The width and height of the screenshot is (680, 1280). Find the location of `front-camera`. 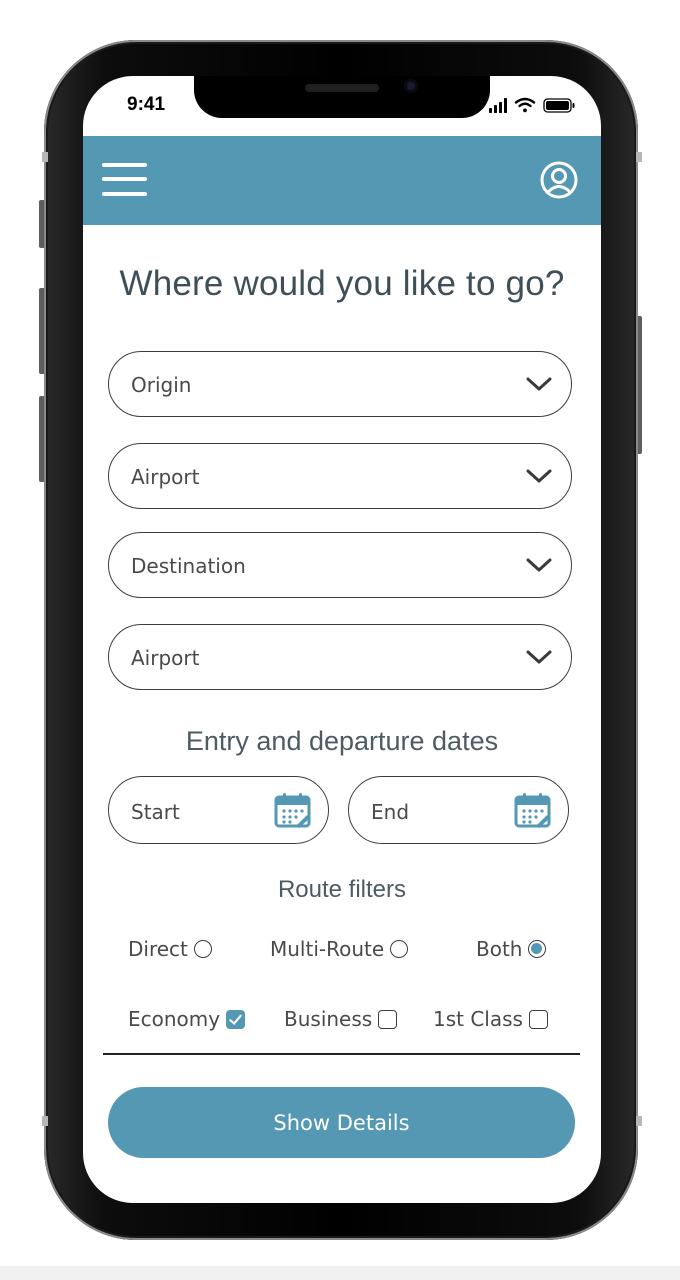

front-camera is located at coordinates (411, 86).